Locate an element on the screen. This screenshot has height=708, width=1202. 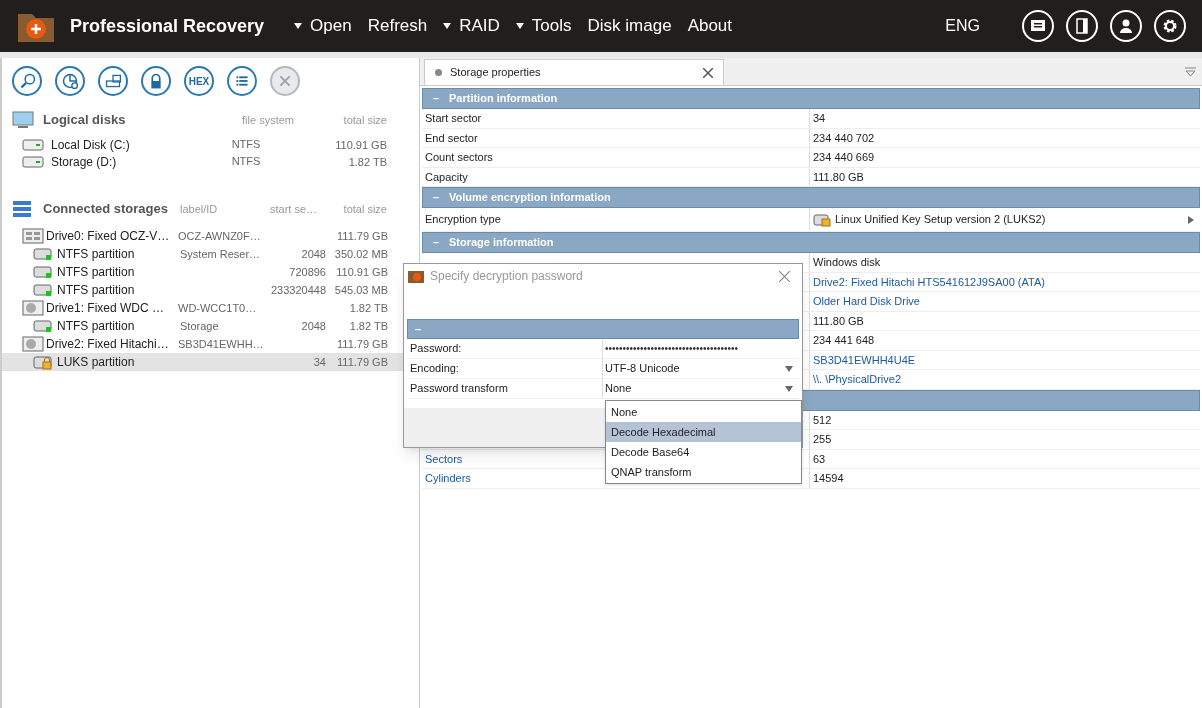
menu-item: Open is located at coordinates (323, 26).